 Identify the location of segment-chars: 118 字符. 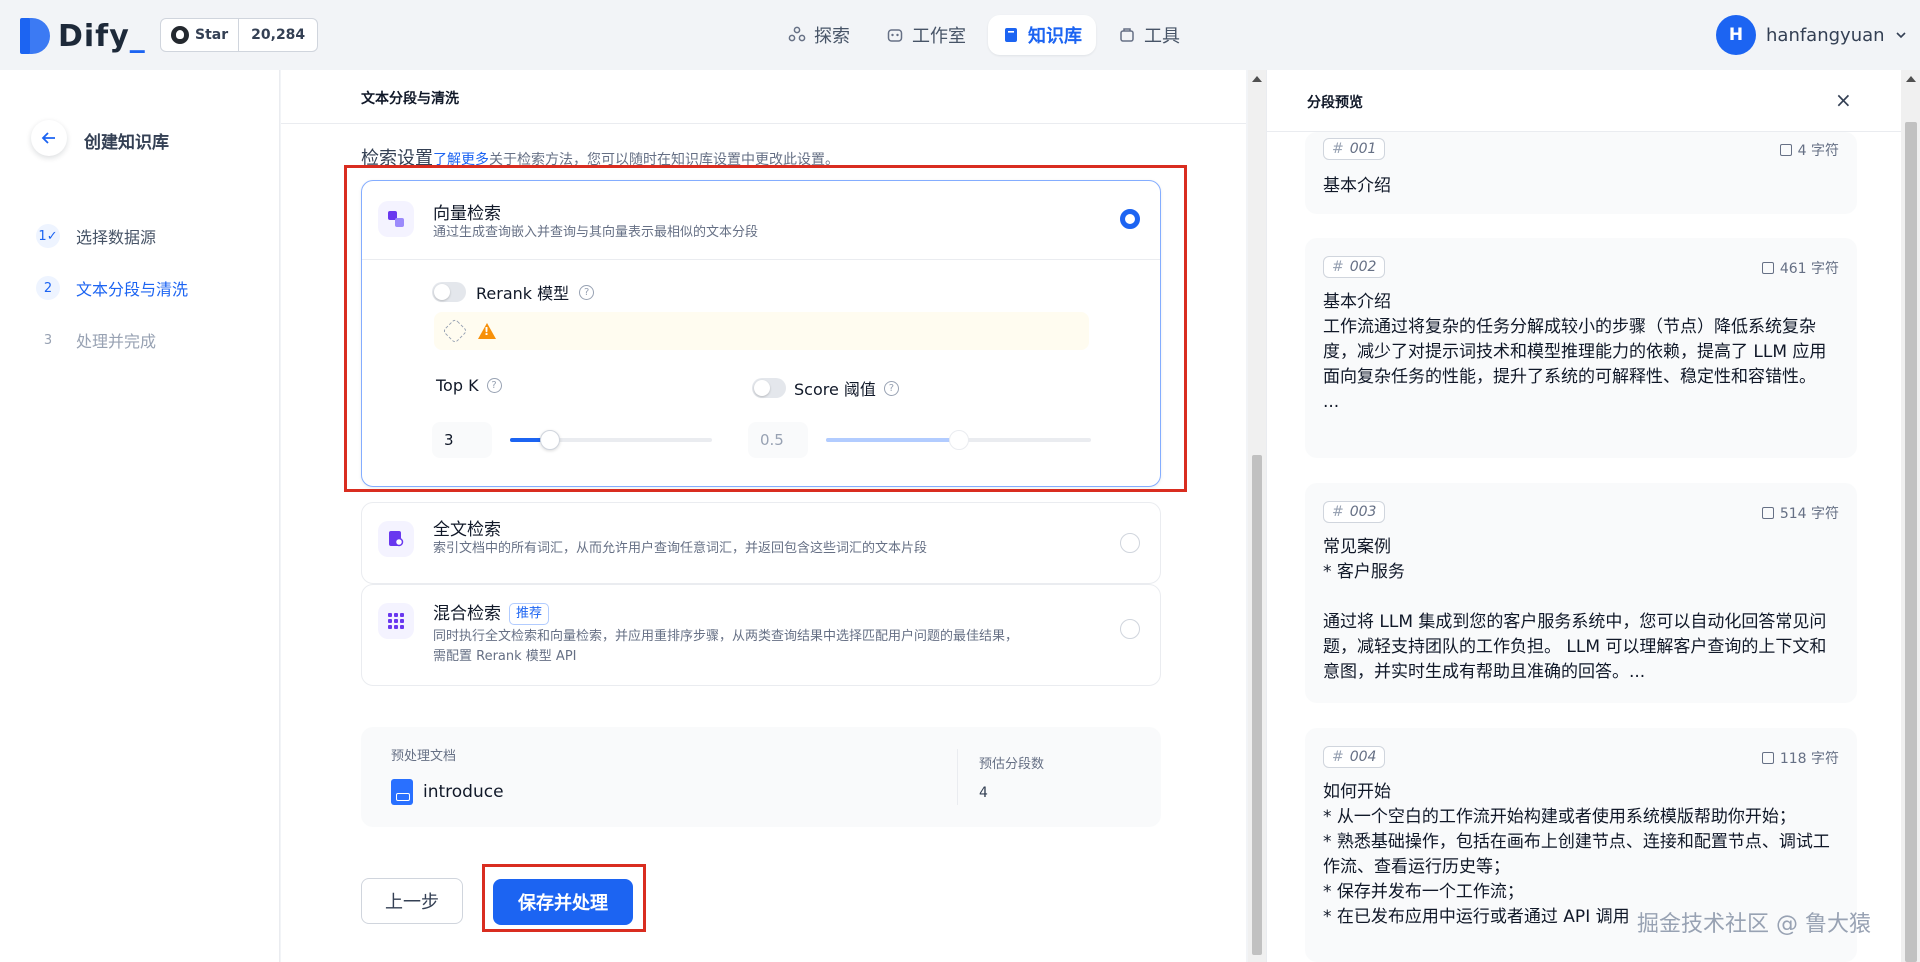
(1800, 758).